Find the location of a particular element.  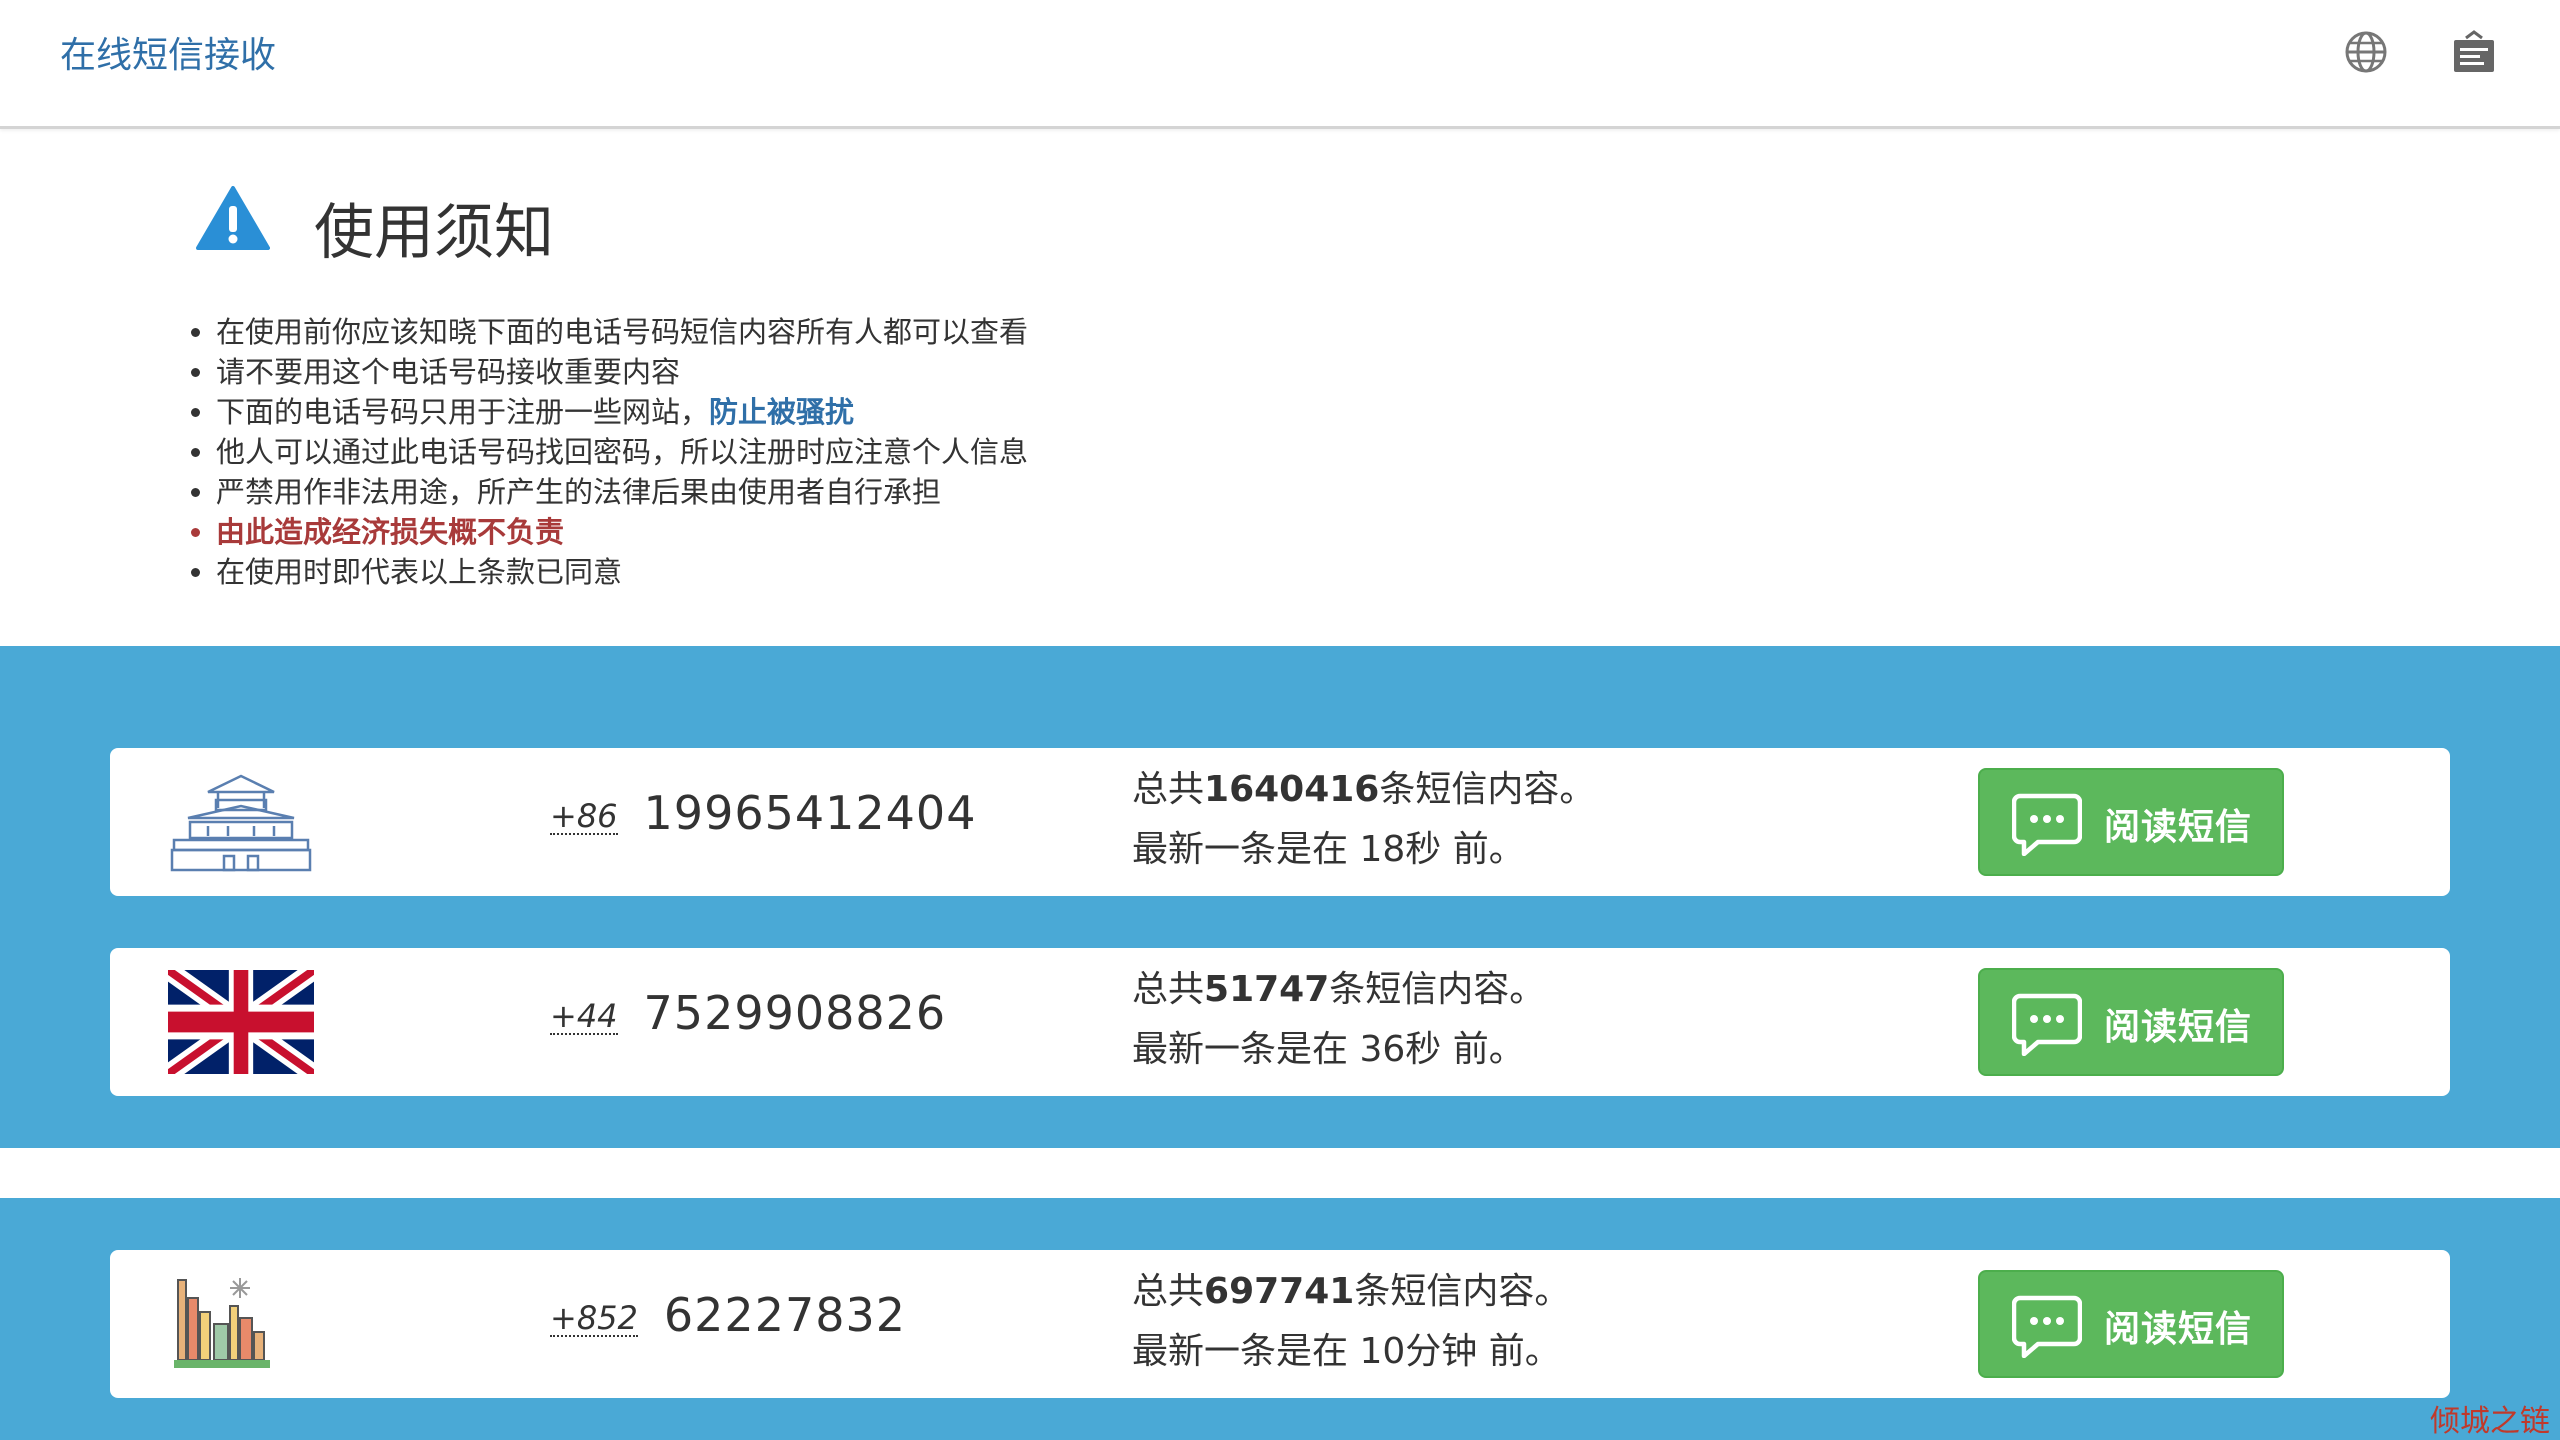

site-brand-link: 在线短信接收 is located at coordinates (168, 52).